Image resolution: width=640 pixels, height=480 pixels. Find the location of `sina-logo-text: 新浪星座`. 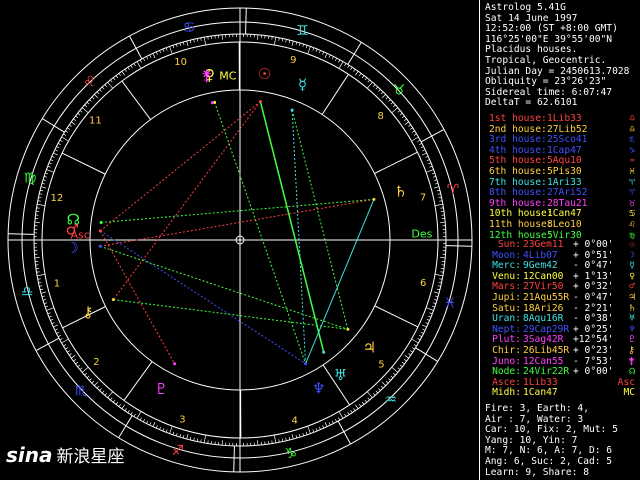

sina-logo-text: 新浪星座 is located at coordinates (90, 457).